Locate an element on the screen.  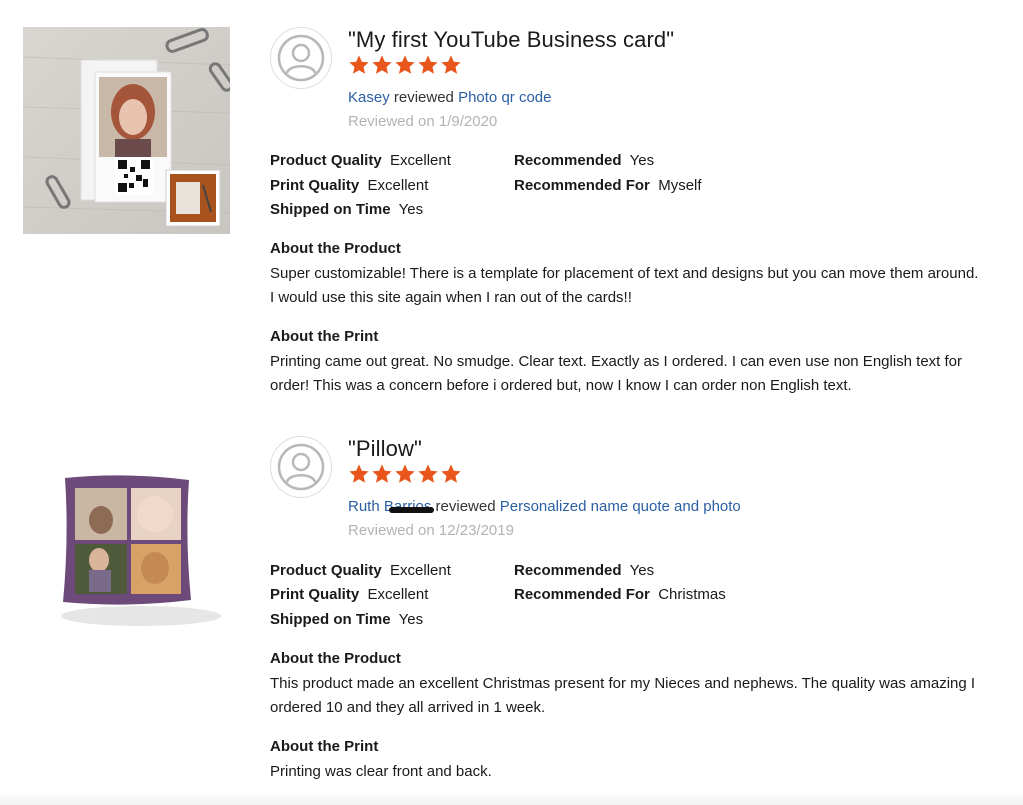
product-link: Personalized name quote and photo is located at coordinates (620, 506).